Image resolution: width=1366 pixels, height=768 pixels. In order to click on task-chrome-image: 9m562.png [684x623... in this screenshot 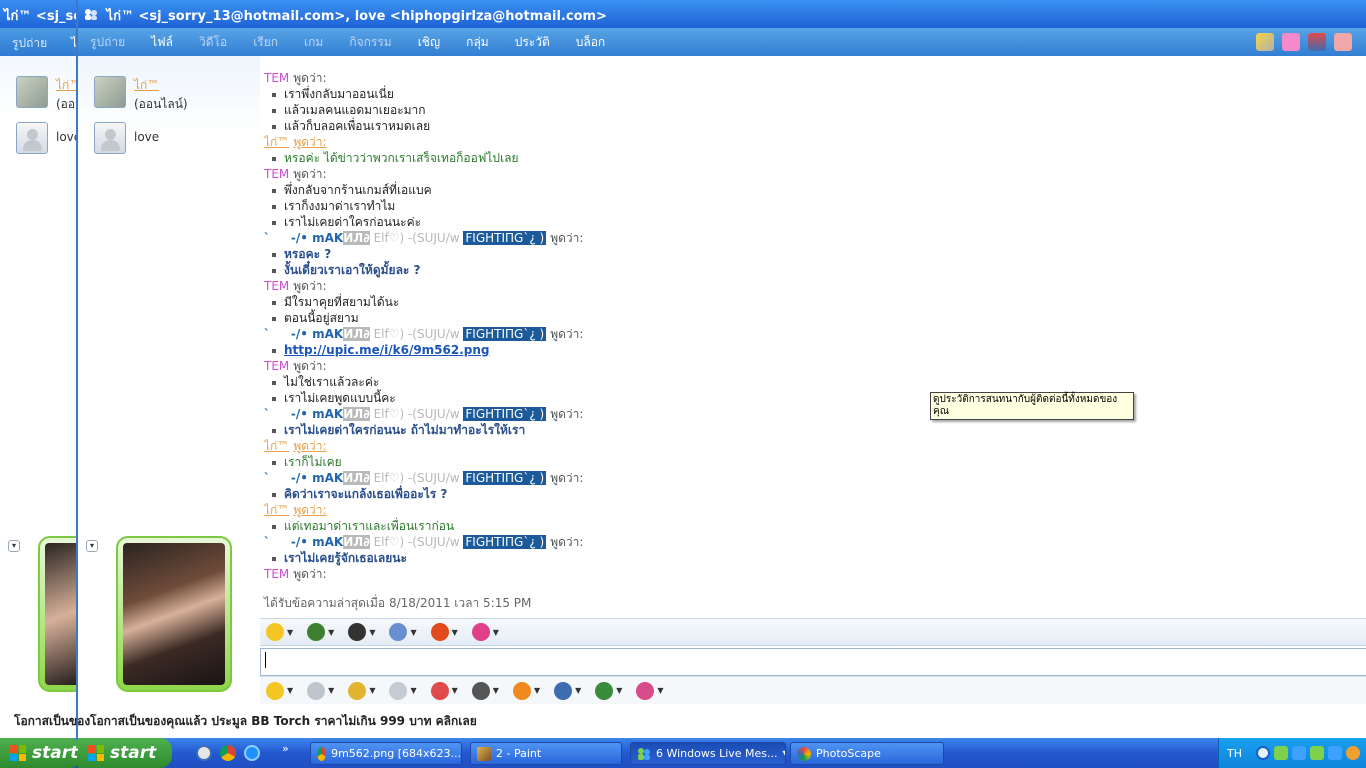, I will do `click(386, 753)`.